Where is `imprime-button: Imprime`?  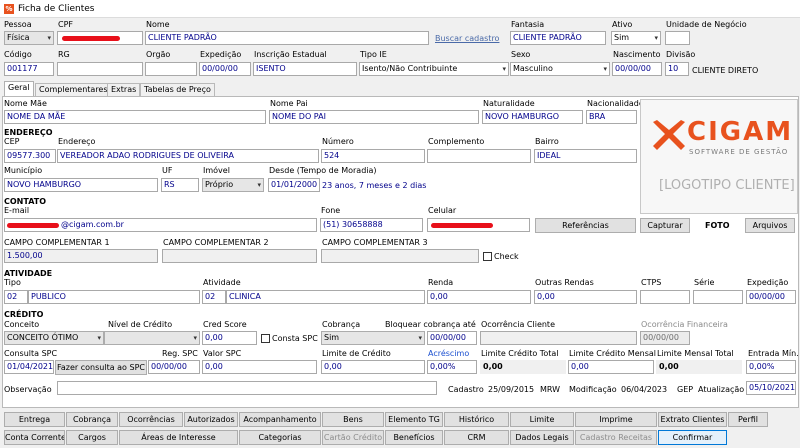
imprime-button: Imprime is located at coordinates (616, 419).